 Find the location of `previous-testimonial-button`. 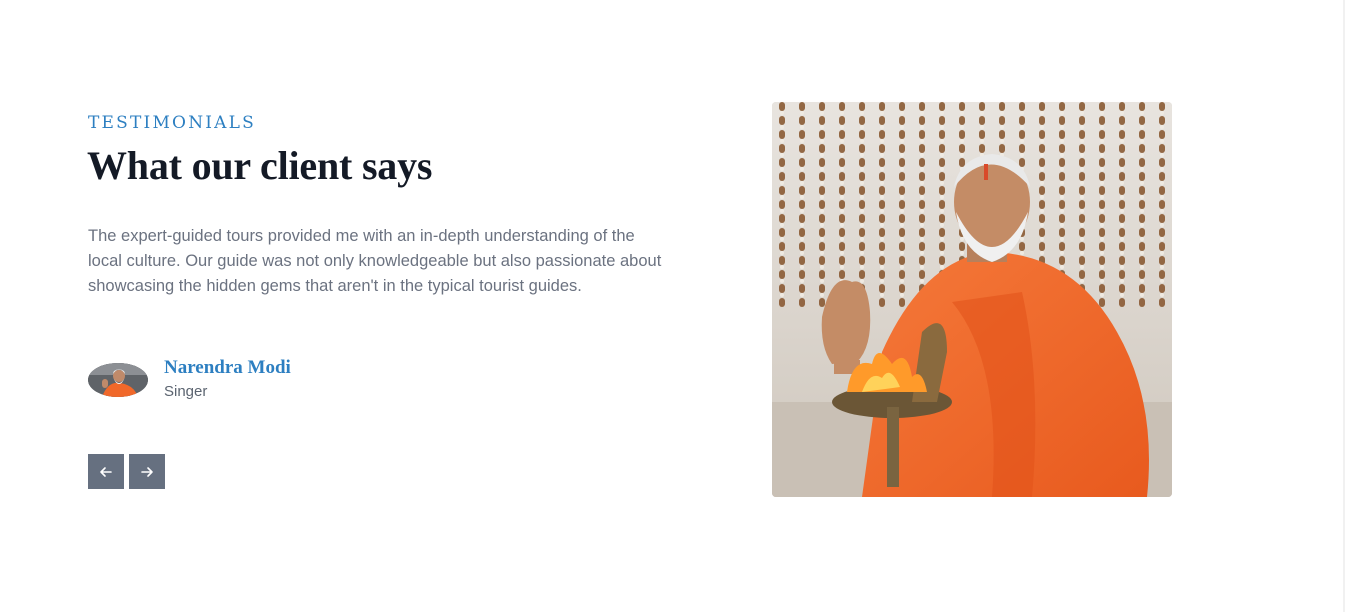

previous-testimonial-button is located at coordinates (106, 471).